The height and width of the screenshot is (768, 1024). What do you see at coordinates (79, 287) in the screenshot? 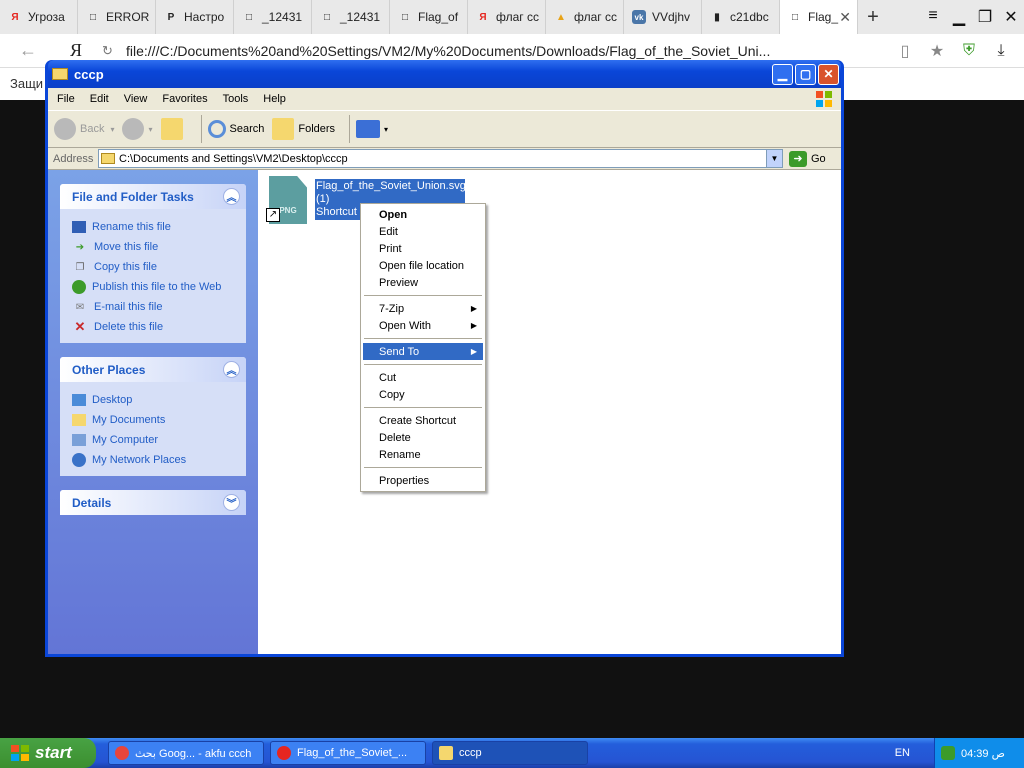
I see `globe-icon` at bounding box center [79, 287].